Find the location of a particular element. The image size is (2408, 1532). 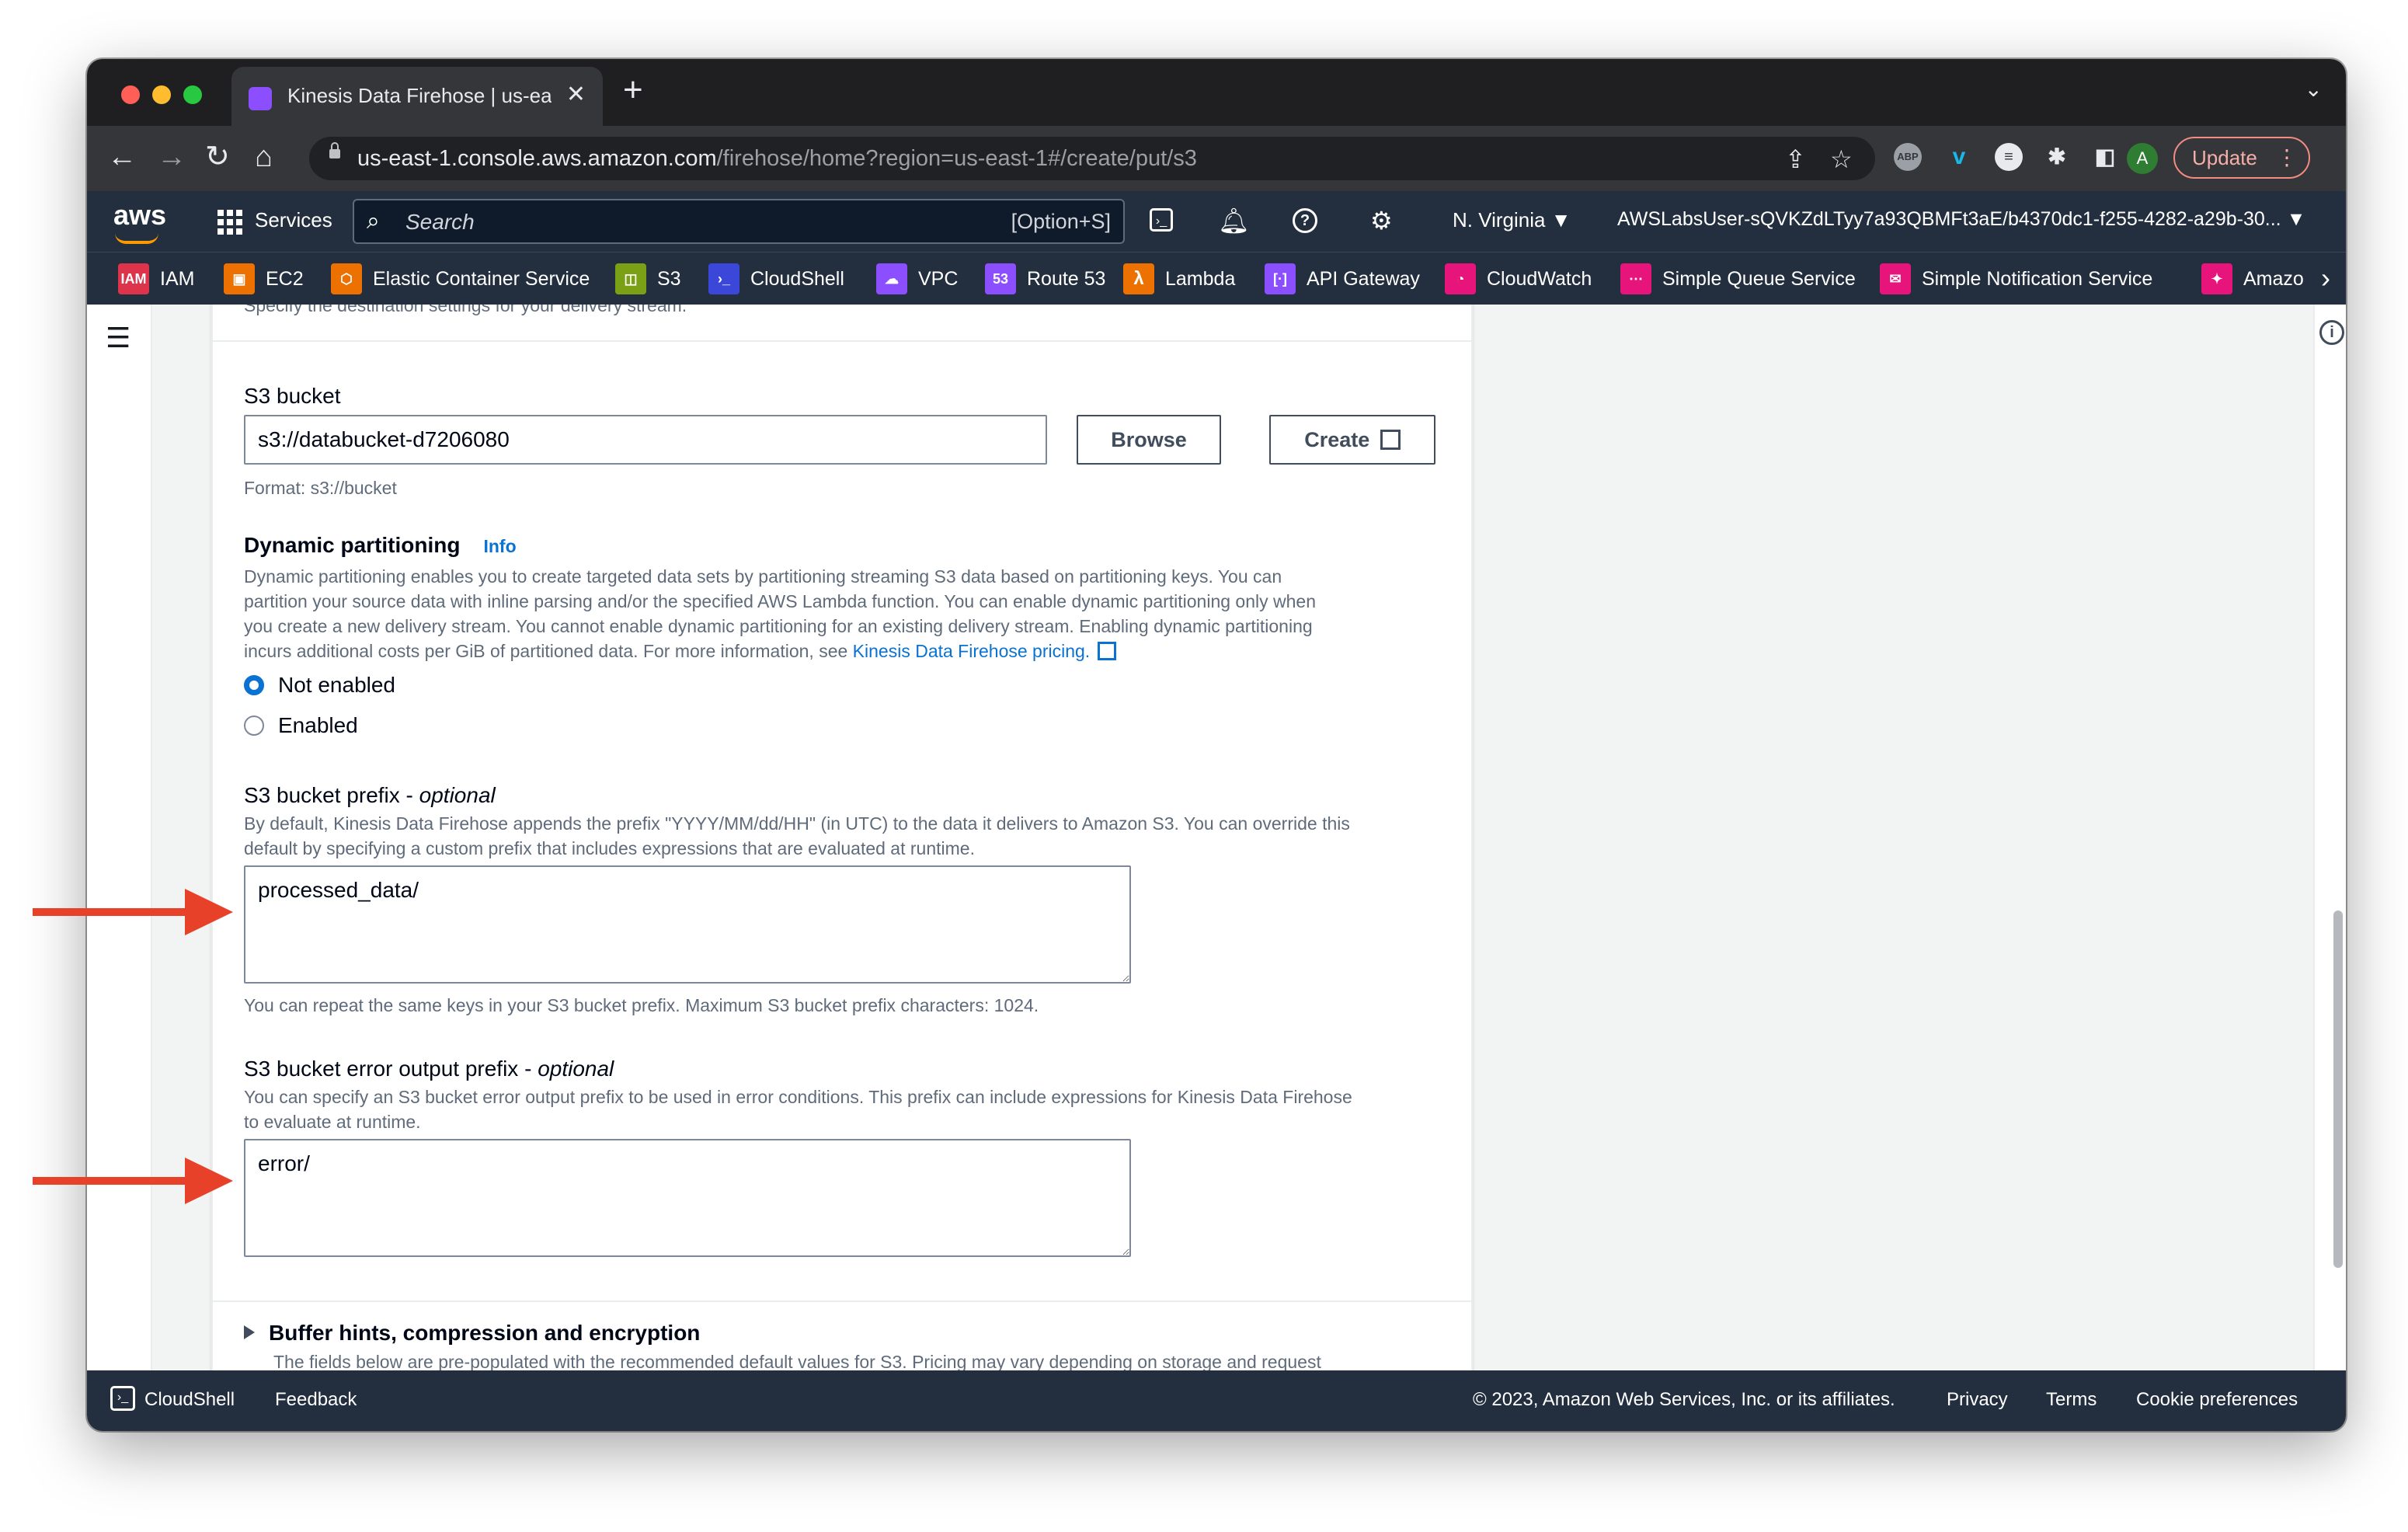

zoom-window-button is located at coordinates (192, 95).